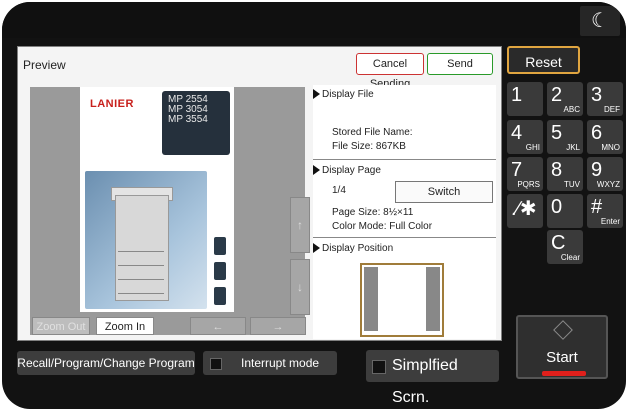  What do you see at coordinates (218, 326) in the screenshot?
I see `previous-page-button: ←` at bounding box center [218, 326].